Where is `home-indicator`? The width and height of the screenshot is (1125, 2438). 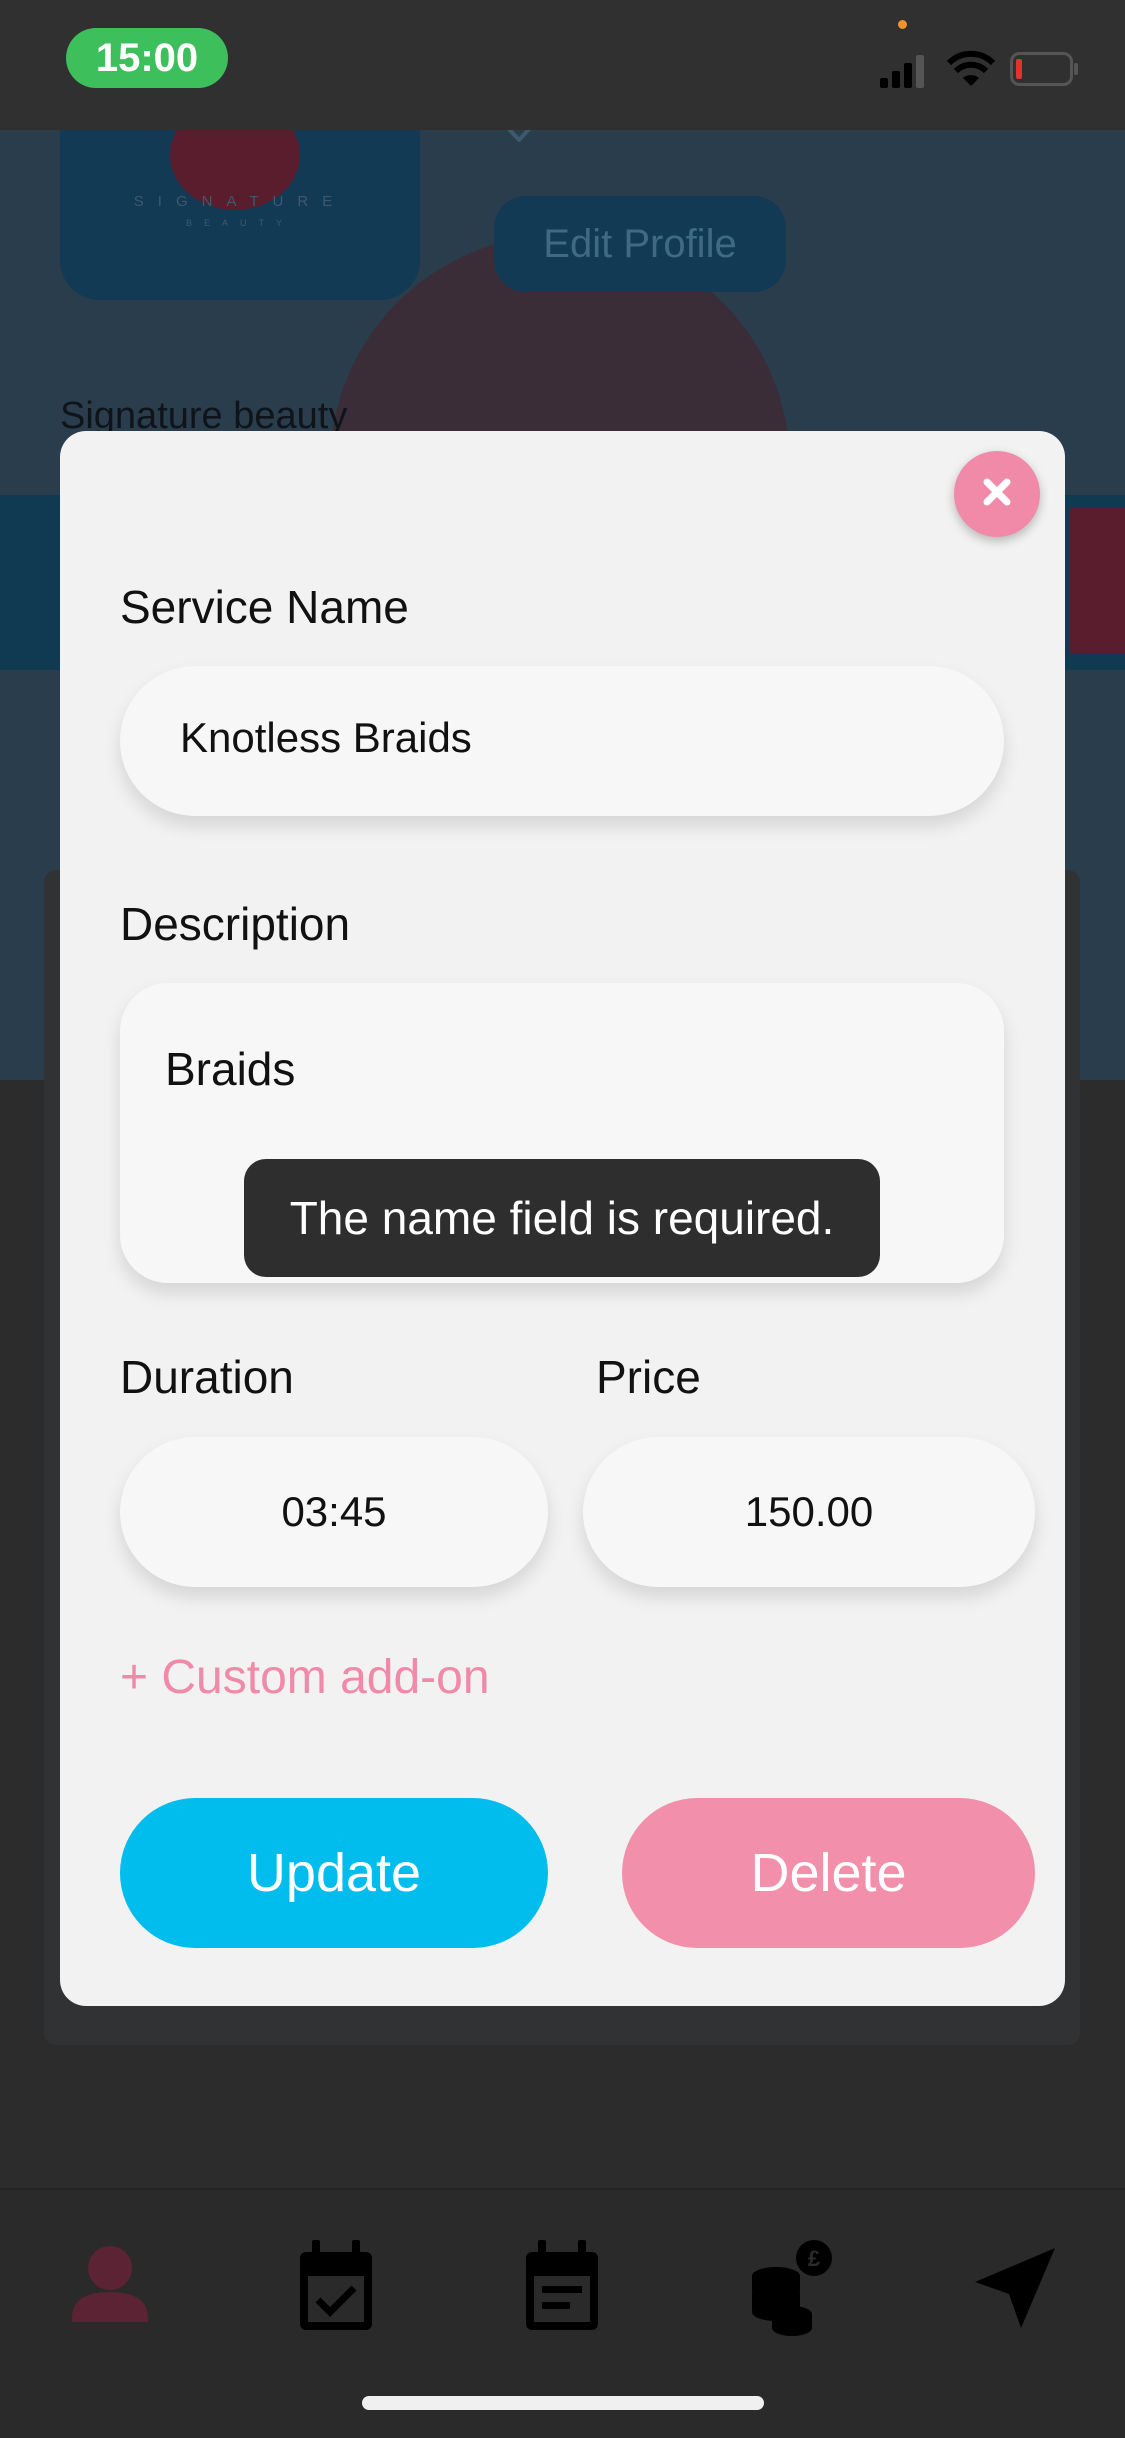 home-indicator is located at coordinates (563, 2403).